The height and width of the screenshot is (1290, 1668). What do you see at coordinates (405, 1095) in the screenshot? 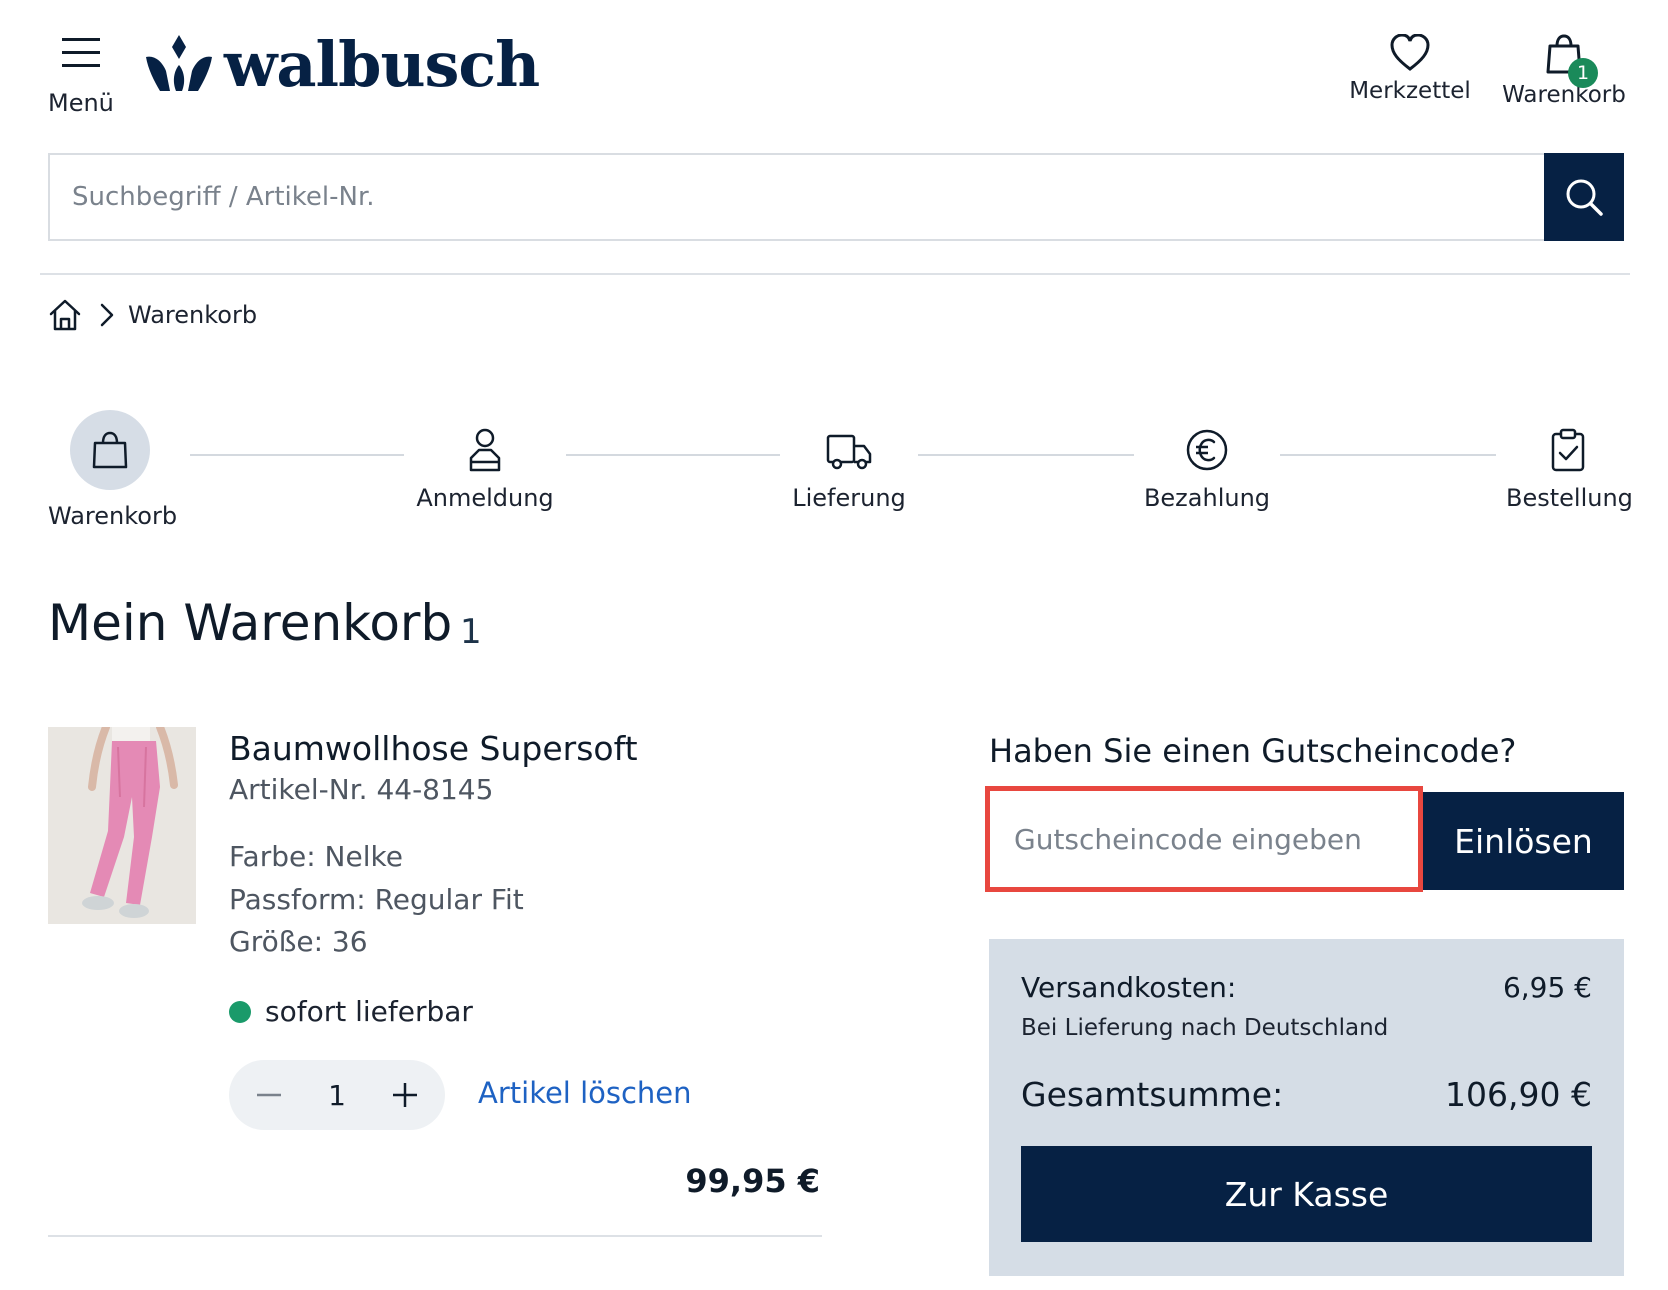
I see `plus-icon` at bounding box center [405, 1095].